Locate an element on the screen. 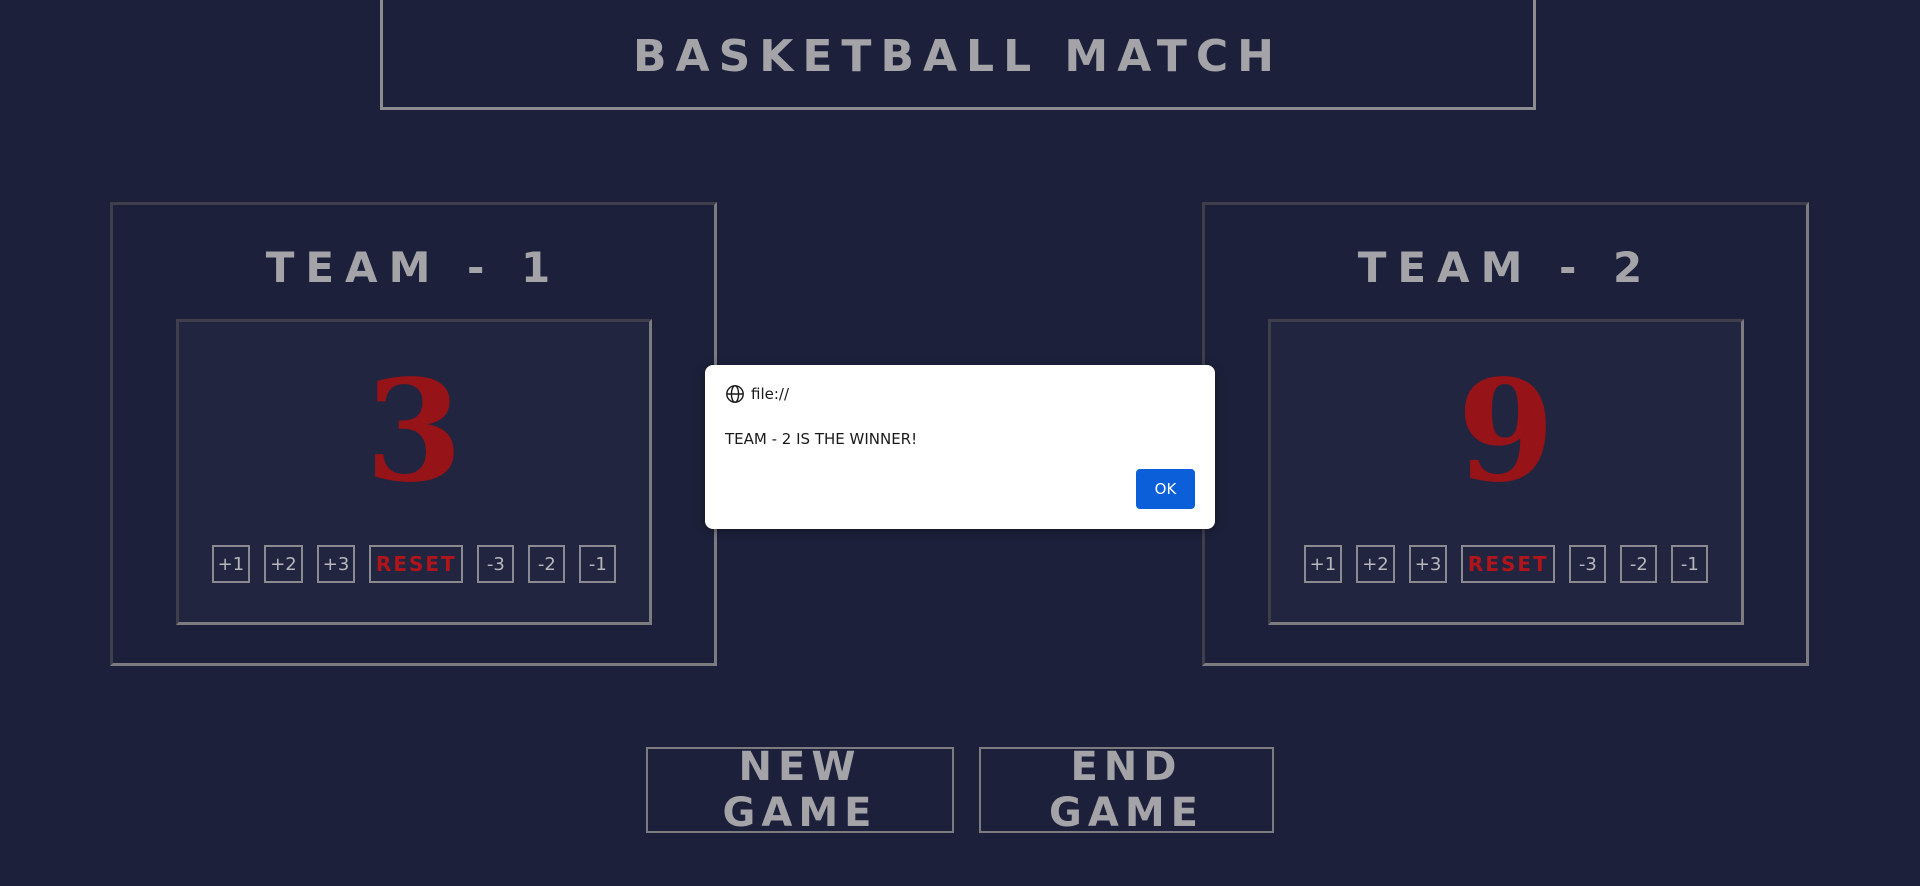  title-banner: BASKETBALL MATCH is located at coordinates (958, 55).